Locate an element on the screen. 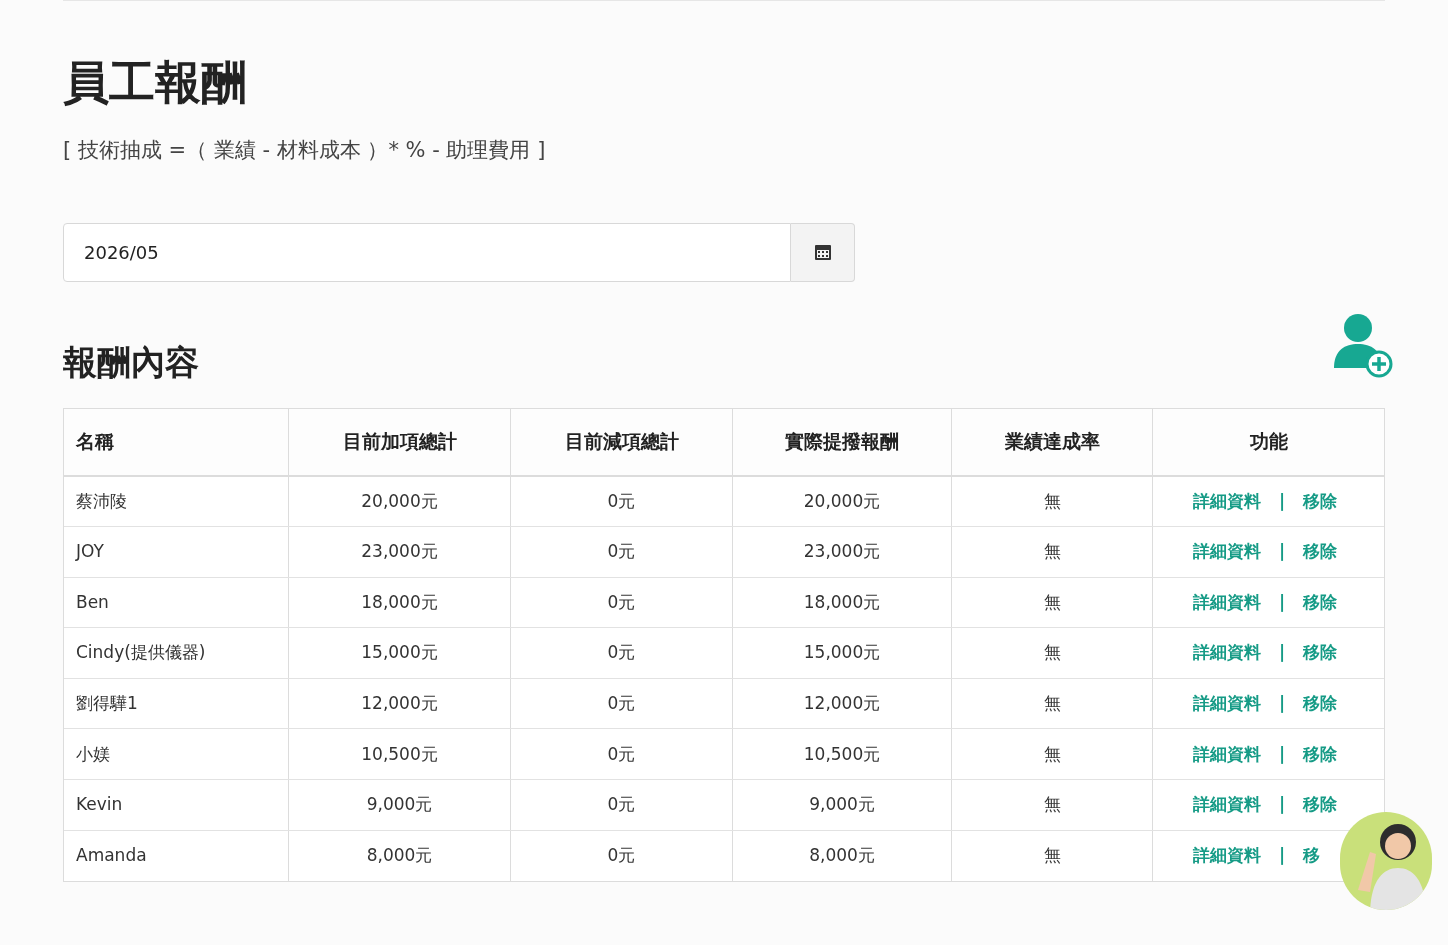  table-cell-text: Cindy(提供儀器) is located at coordinates (141, 653).